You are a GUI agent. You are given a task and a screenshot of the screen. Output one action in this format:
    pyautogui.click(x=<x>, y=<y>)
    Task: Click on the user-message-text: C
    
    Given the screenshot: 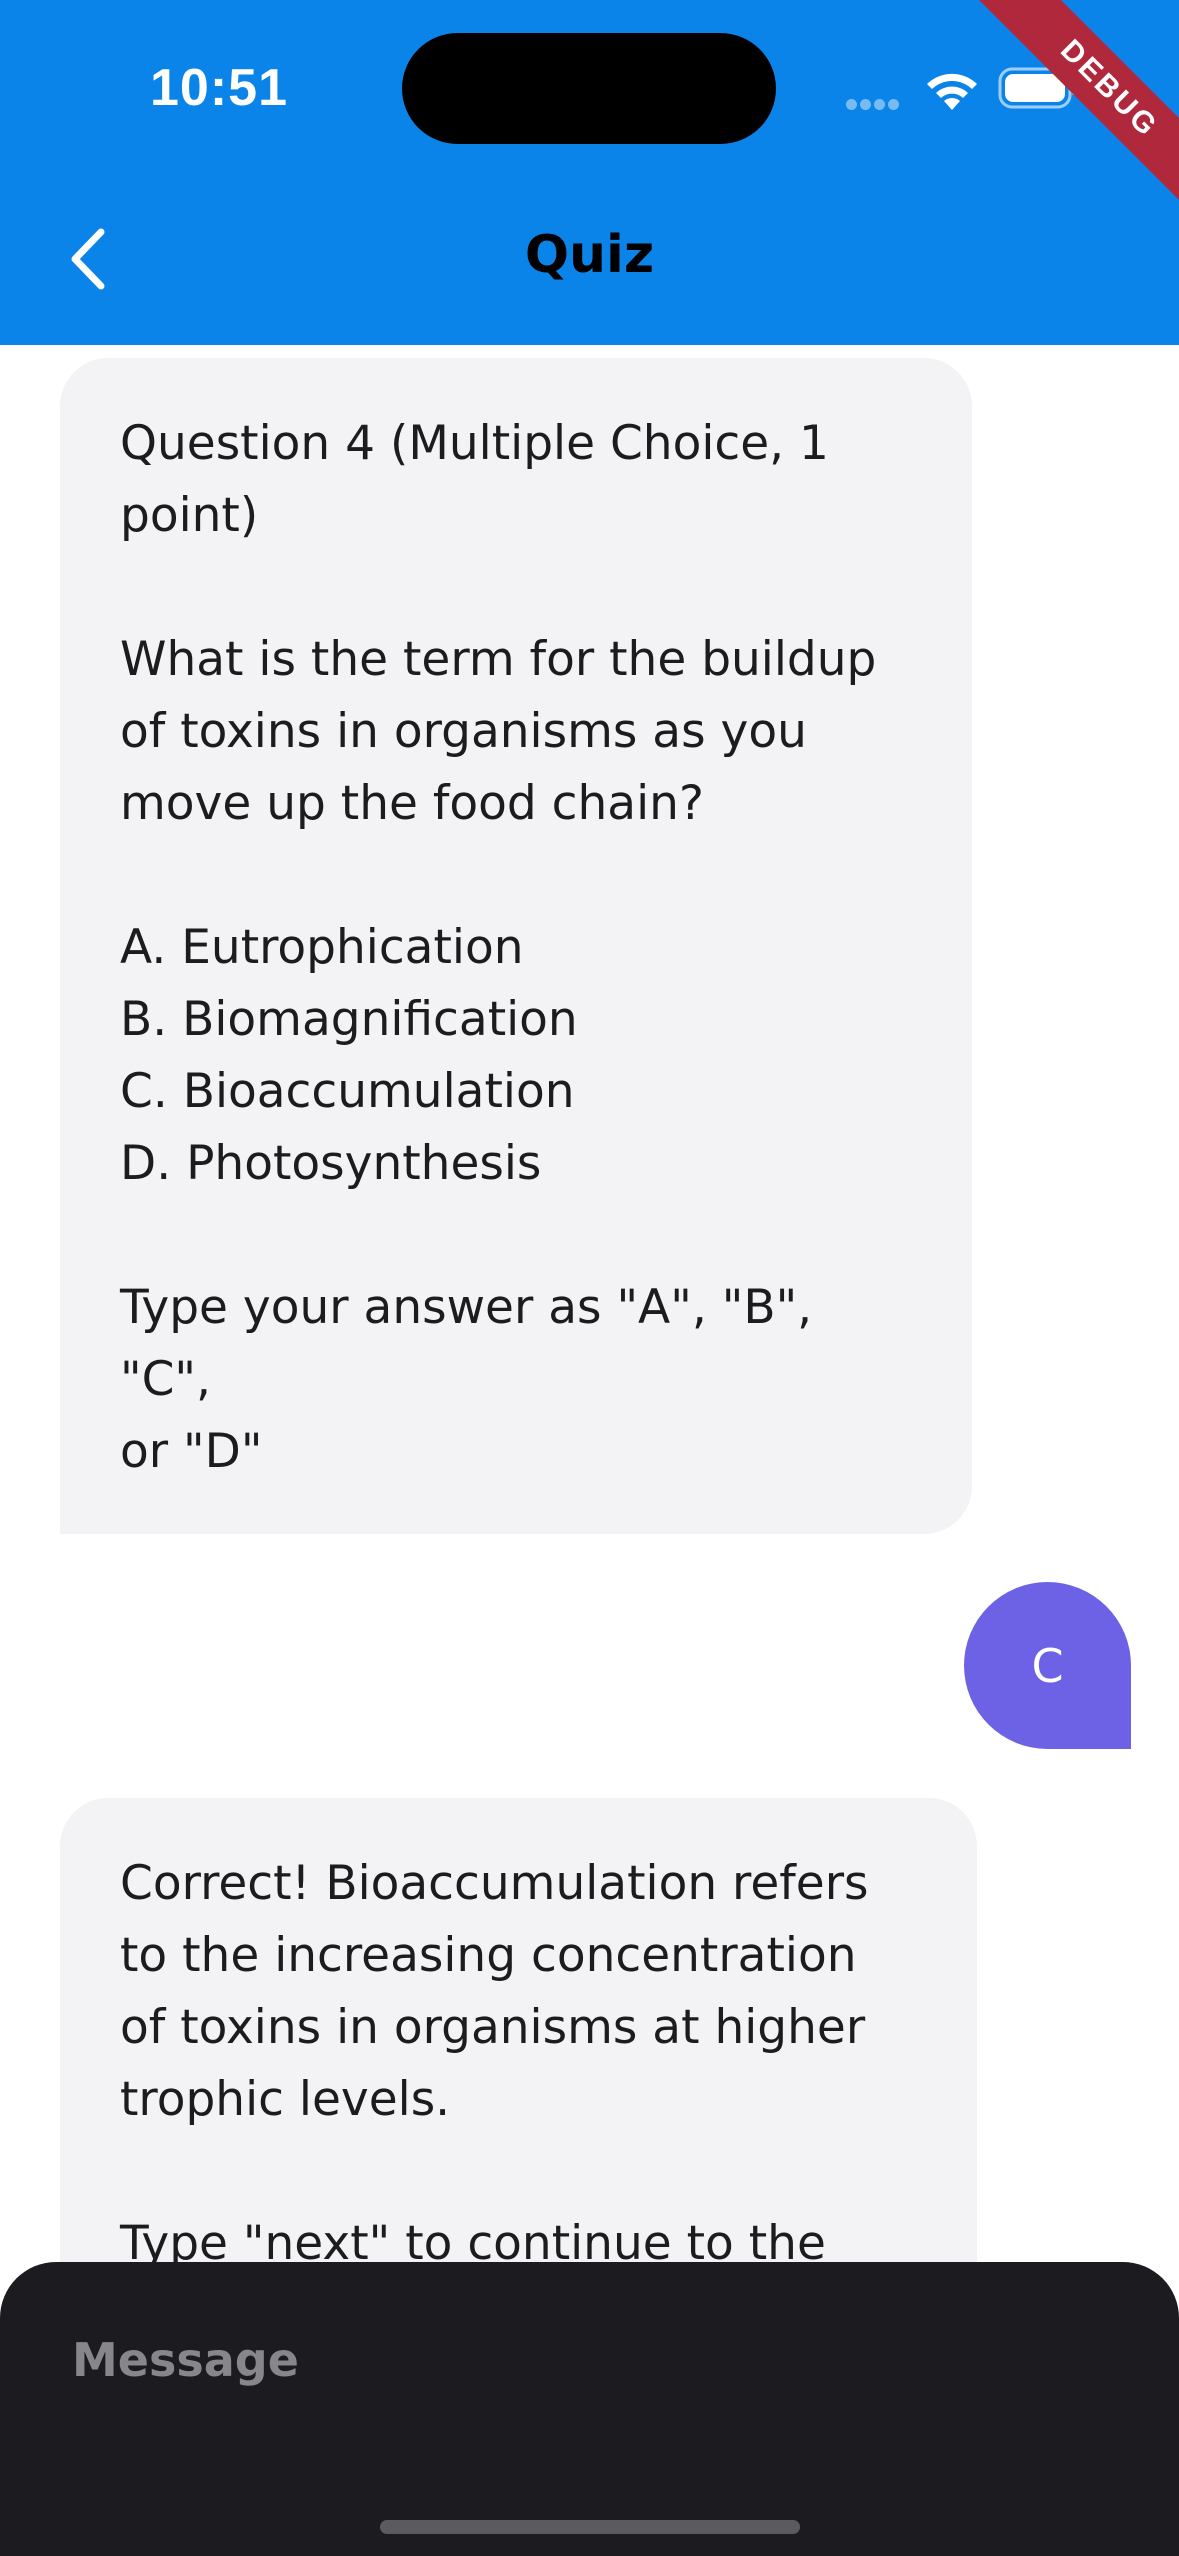 What is the action you would take?
    pyautogui.click(x=1047, y=1665)
    